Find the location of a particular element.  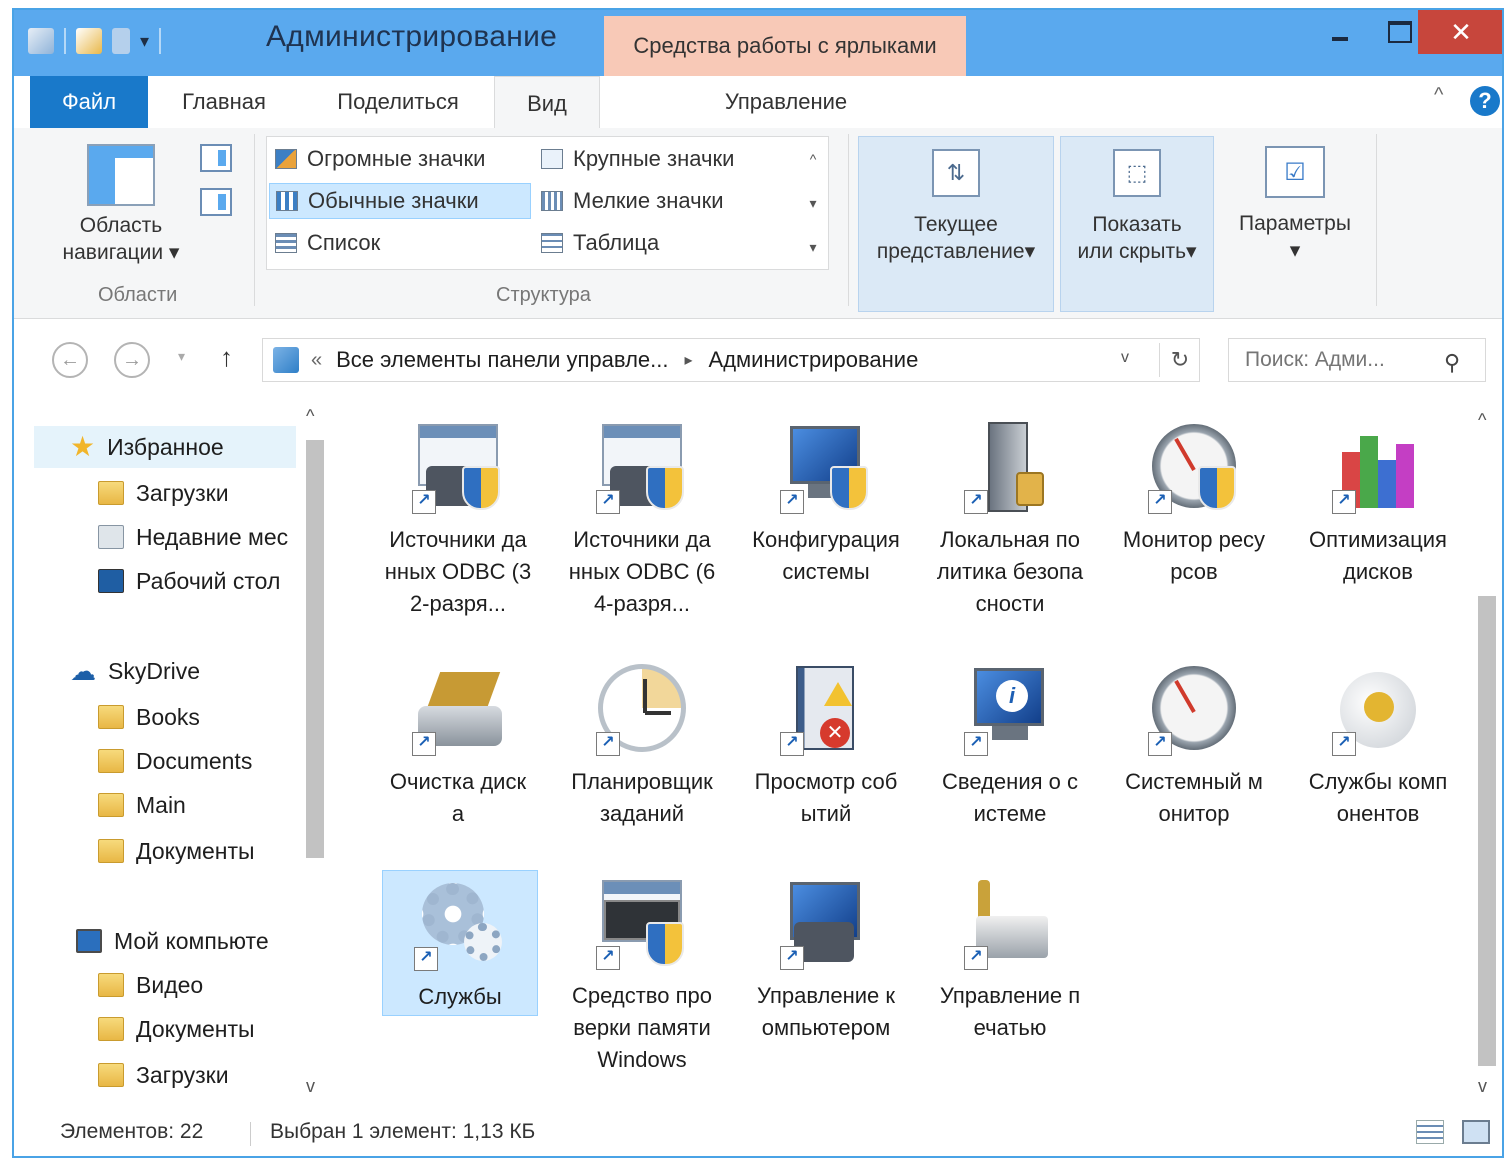

overflow-chevron-icon: « is located at coordinates (316, 360).